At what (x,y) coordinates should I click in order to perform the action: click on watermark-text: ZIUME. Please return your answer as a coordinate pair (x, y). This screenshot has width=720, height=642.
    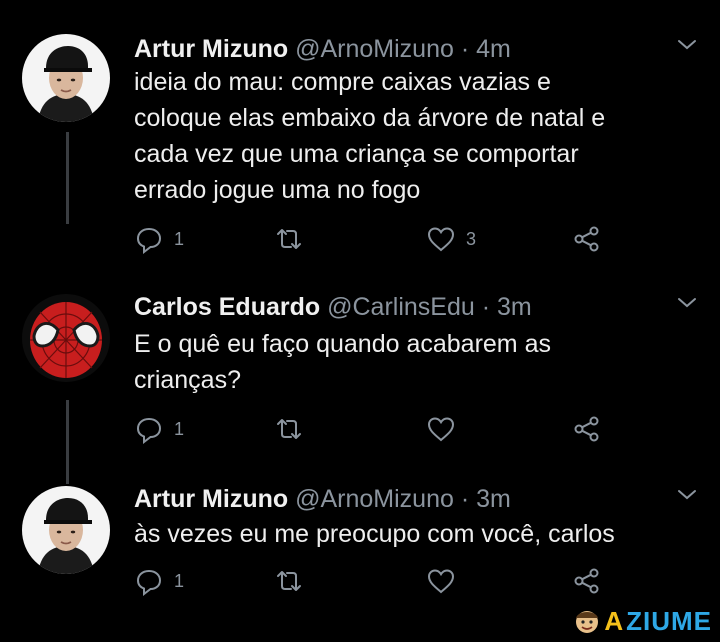
    Looking at the image, I should click on (669, 620).